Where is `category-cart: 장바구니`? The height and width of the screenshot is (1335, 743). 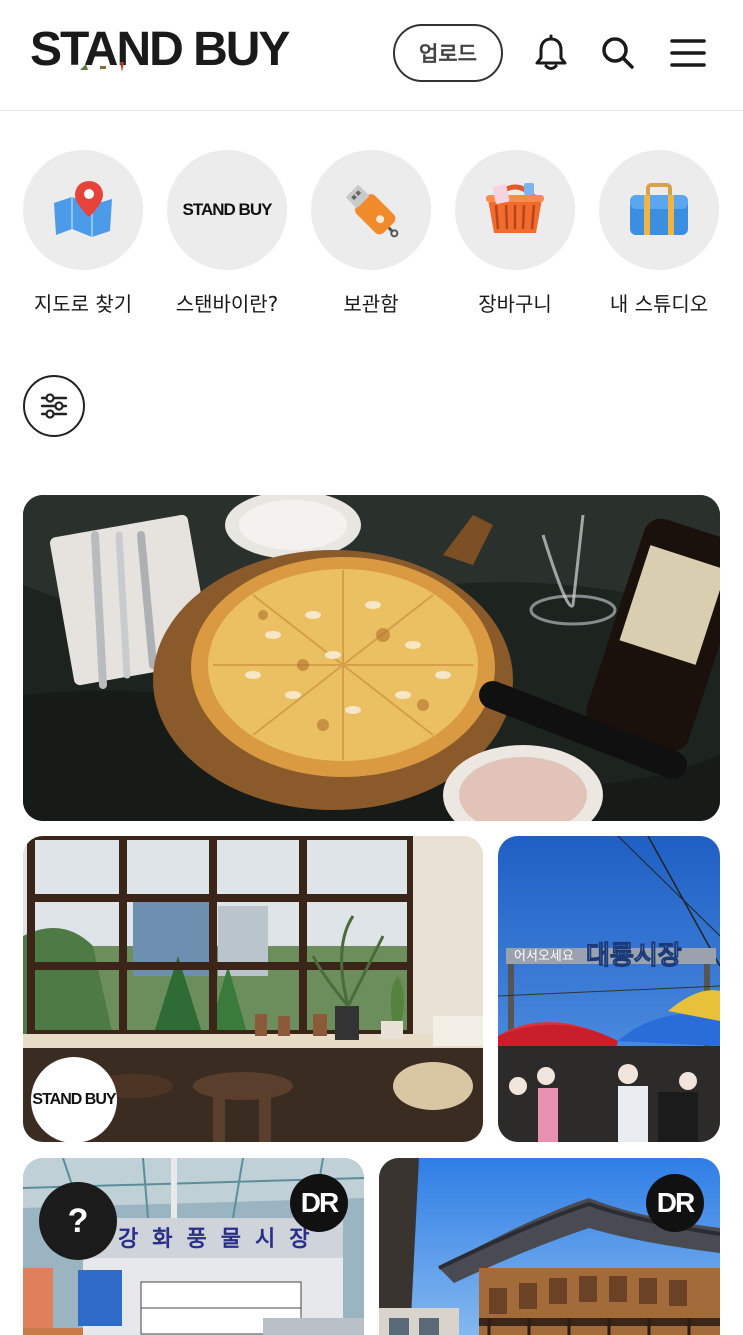 category-cart: 장바구니 is located at coordinates (515, 233).